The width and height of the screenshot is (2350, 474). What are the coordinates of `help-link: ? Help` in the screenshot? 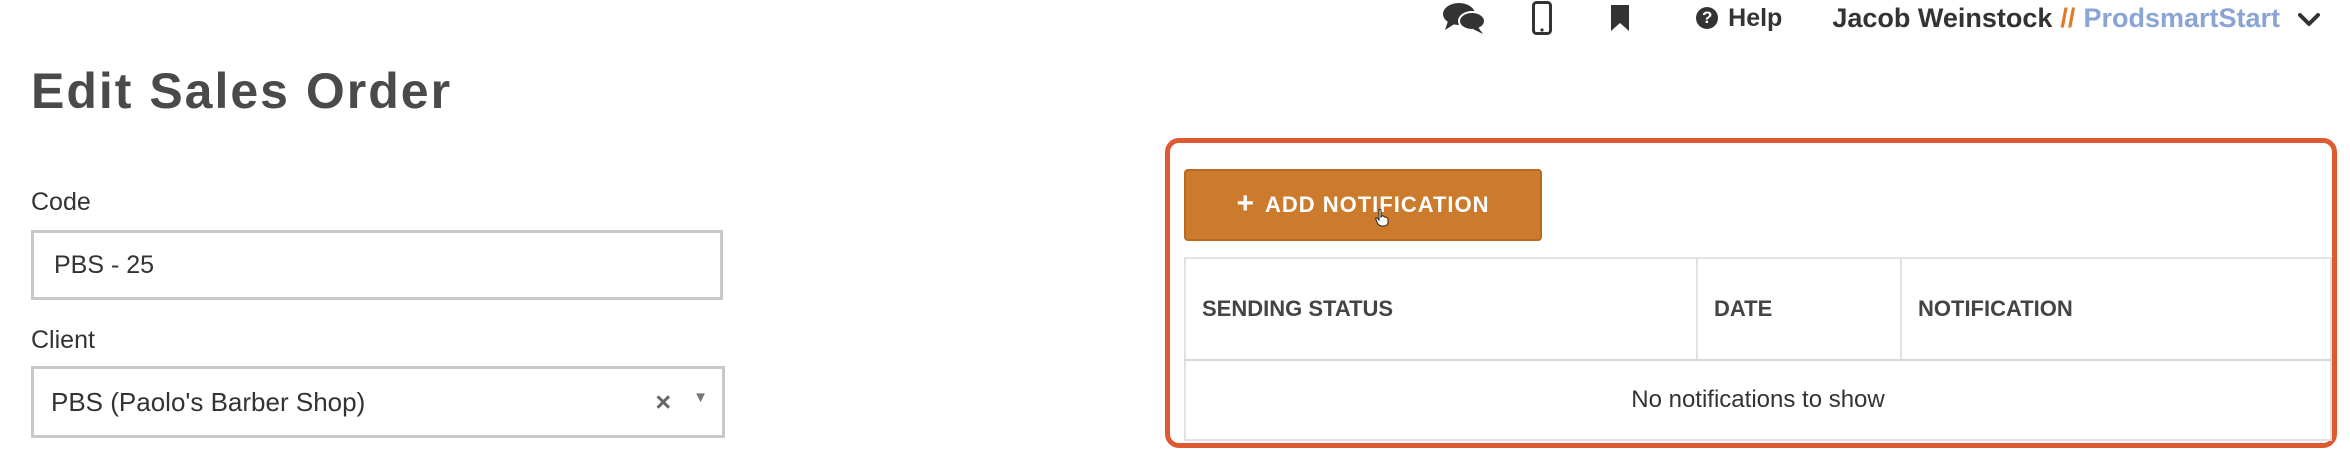 It's located at (1739, 18).